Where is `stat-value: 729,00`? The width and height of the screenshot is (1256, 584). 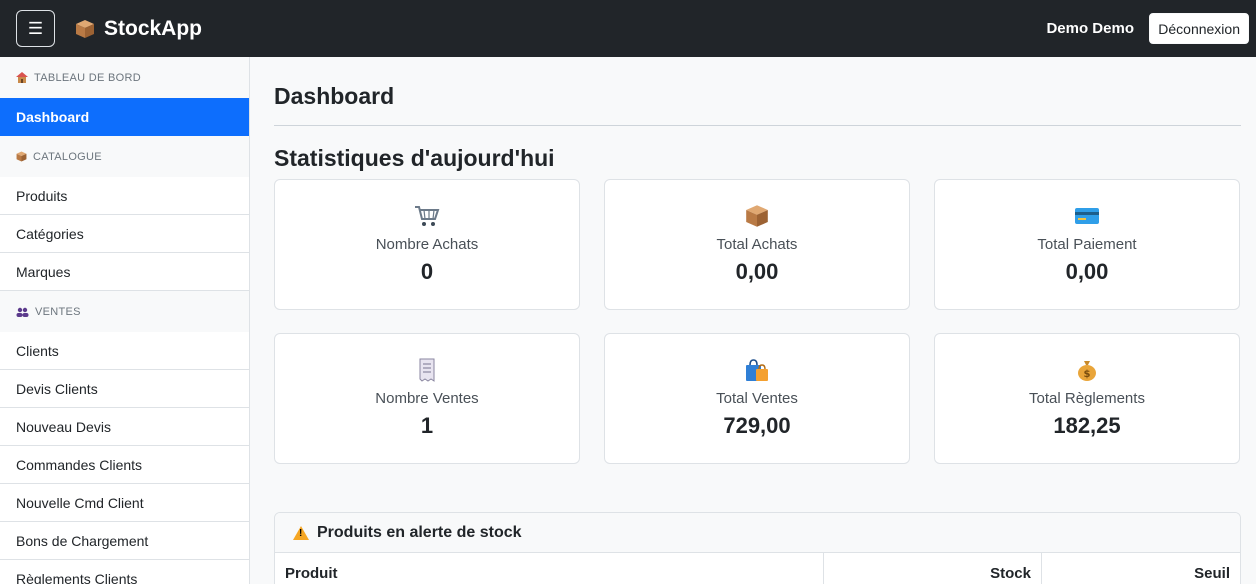 stat-value: 729,00 is located at coordinates (757, 425).